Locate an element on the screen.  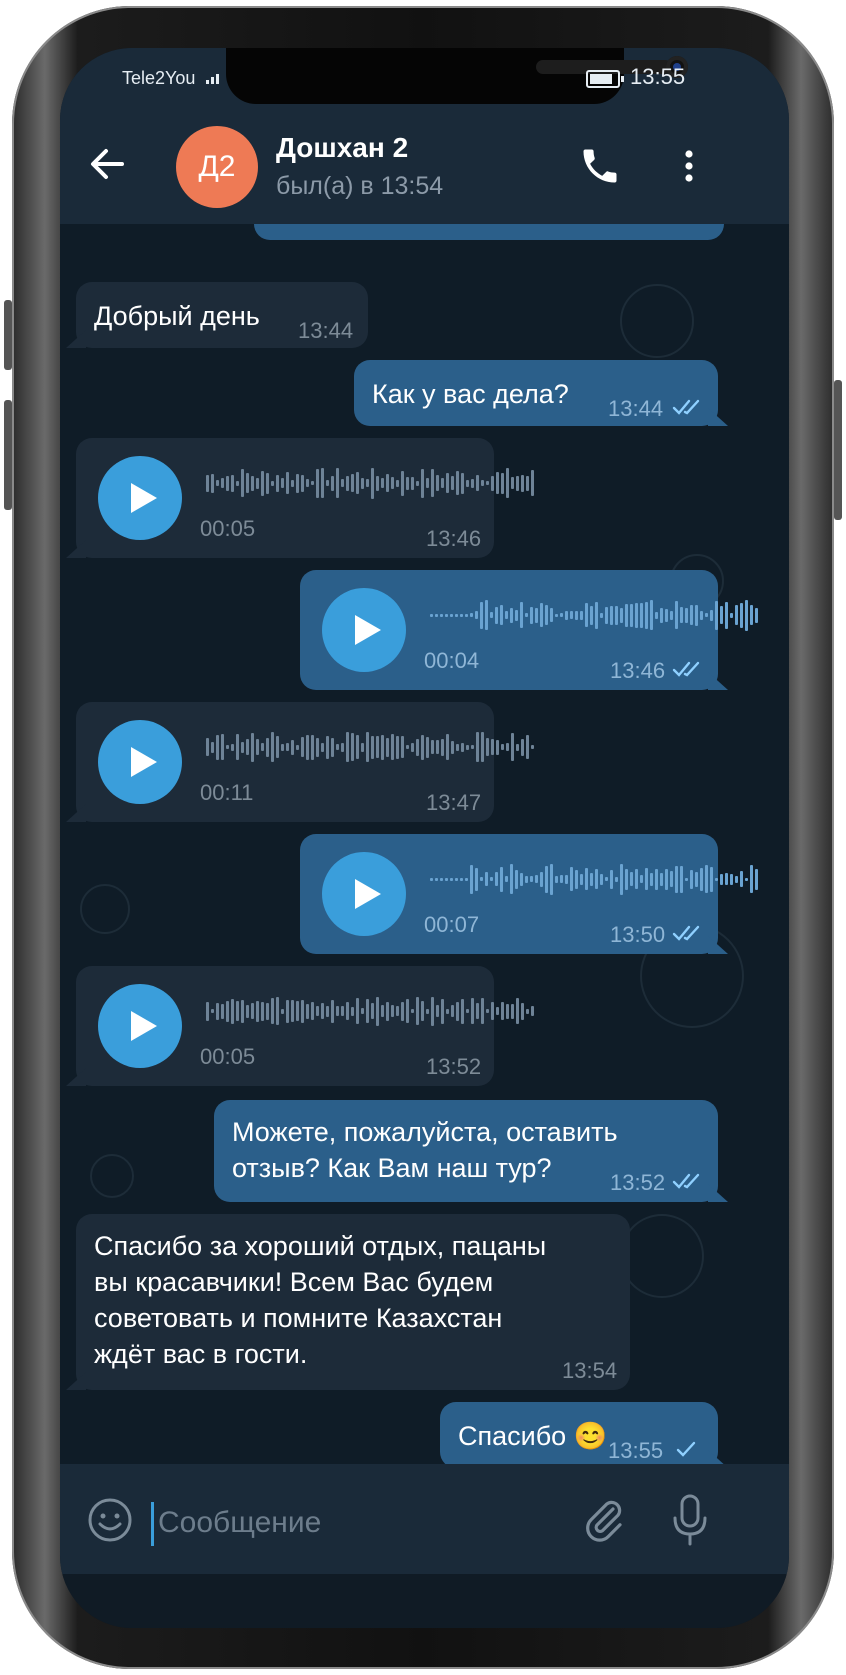
message-bubble-incoming: Добрый день 13:44 is located at coordinates (222, 315).